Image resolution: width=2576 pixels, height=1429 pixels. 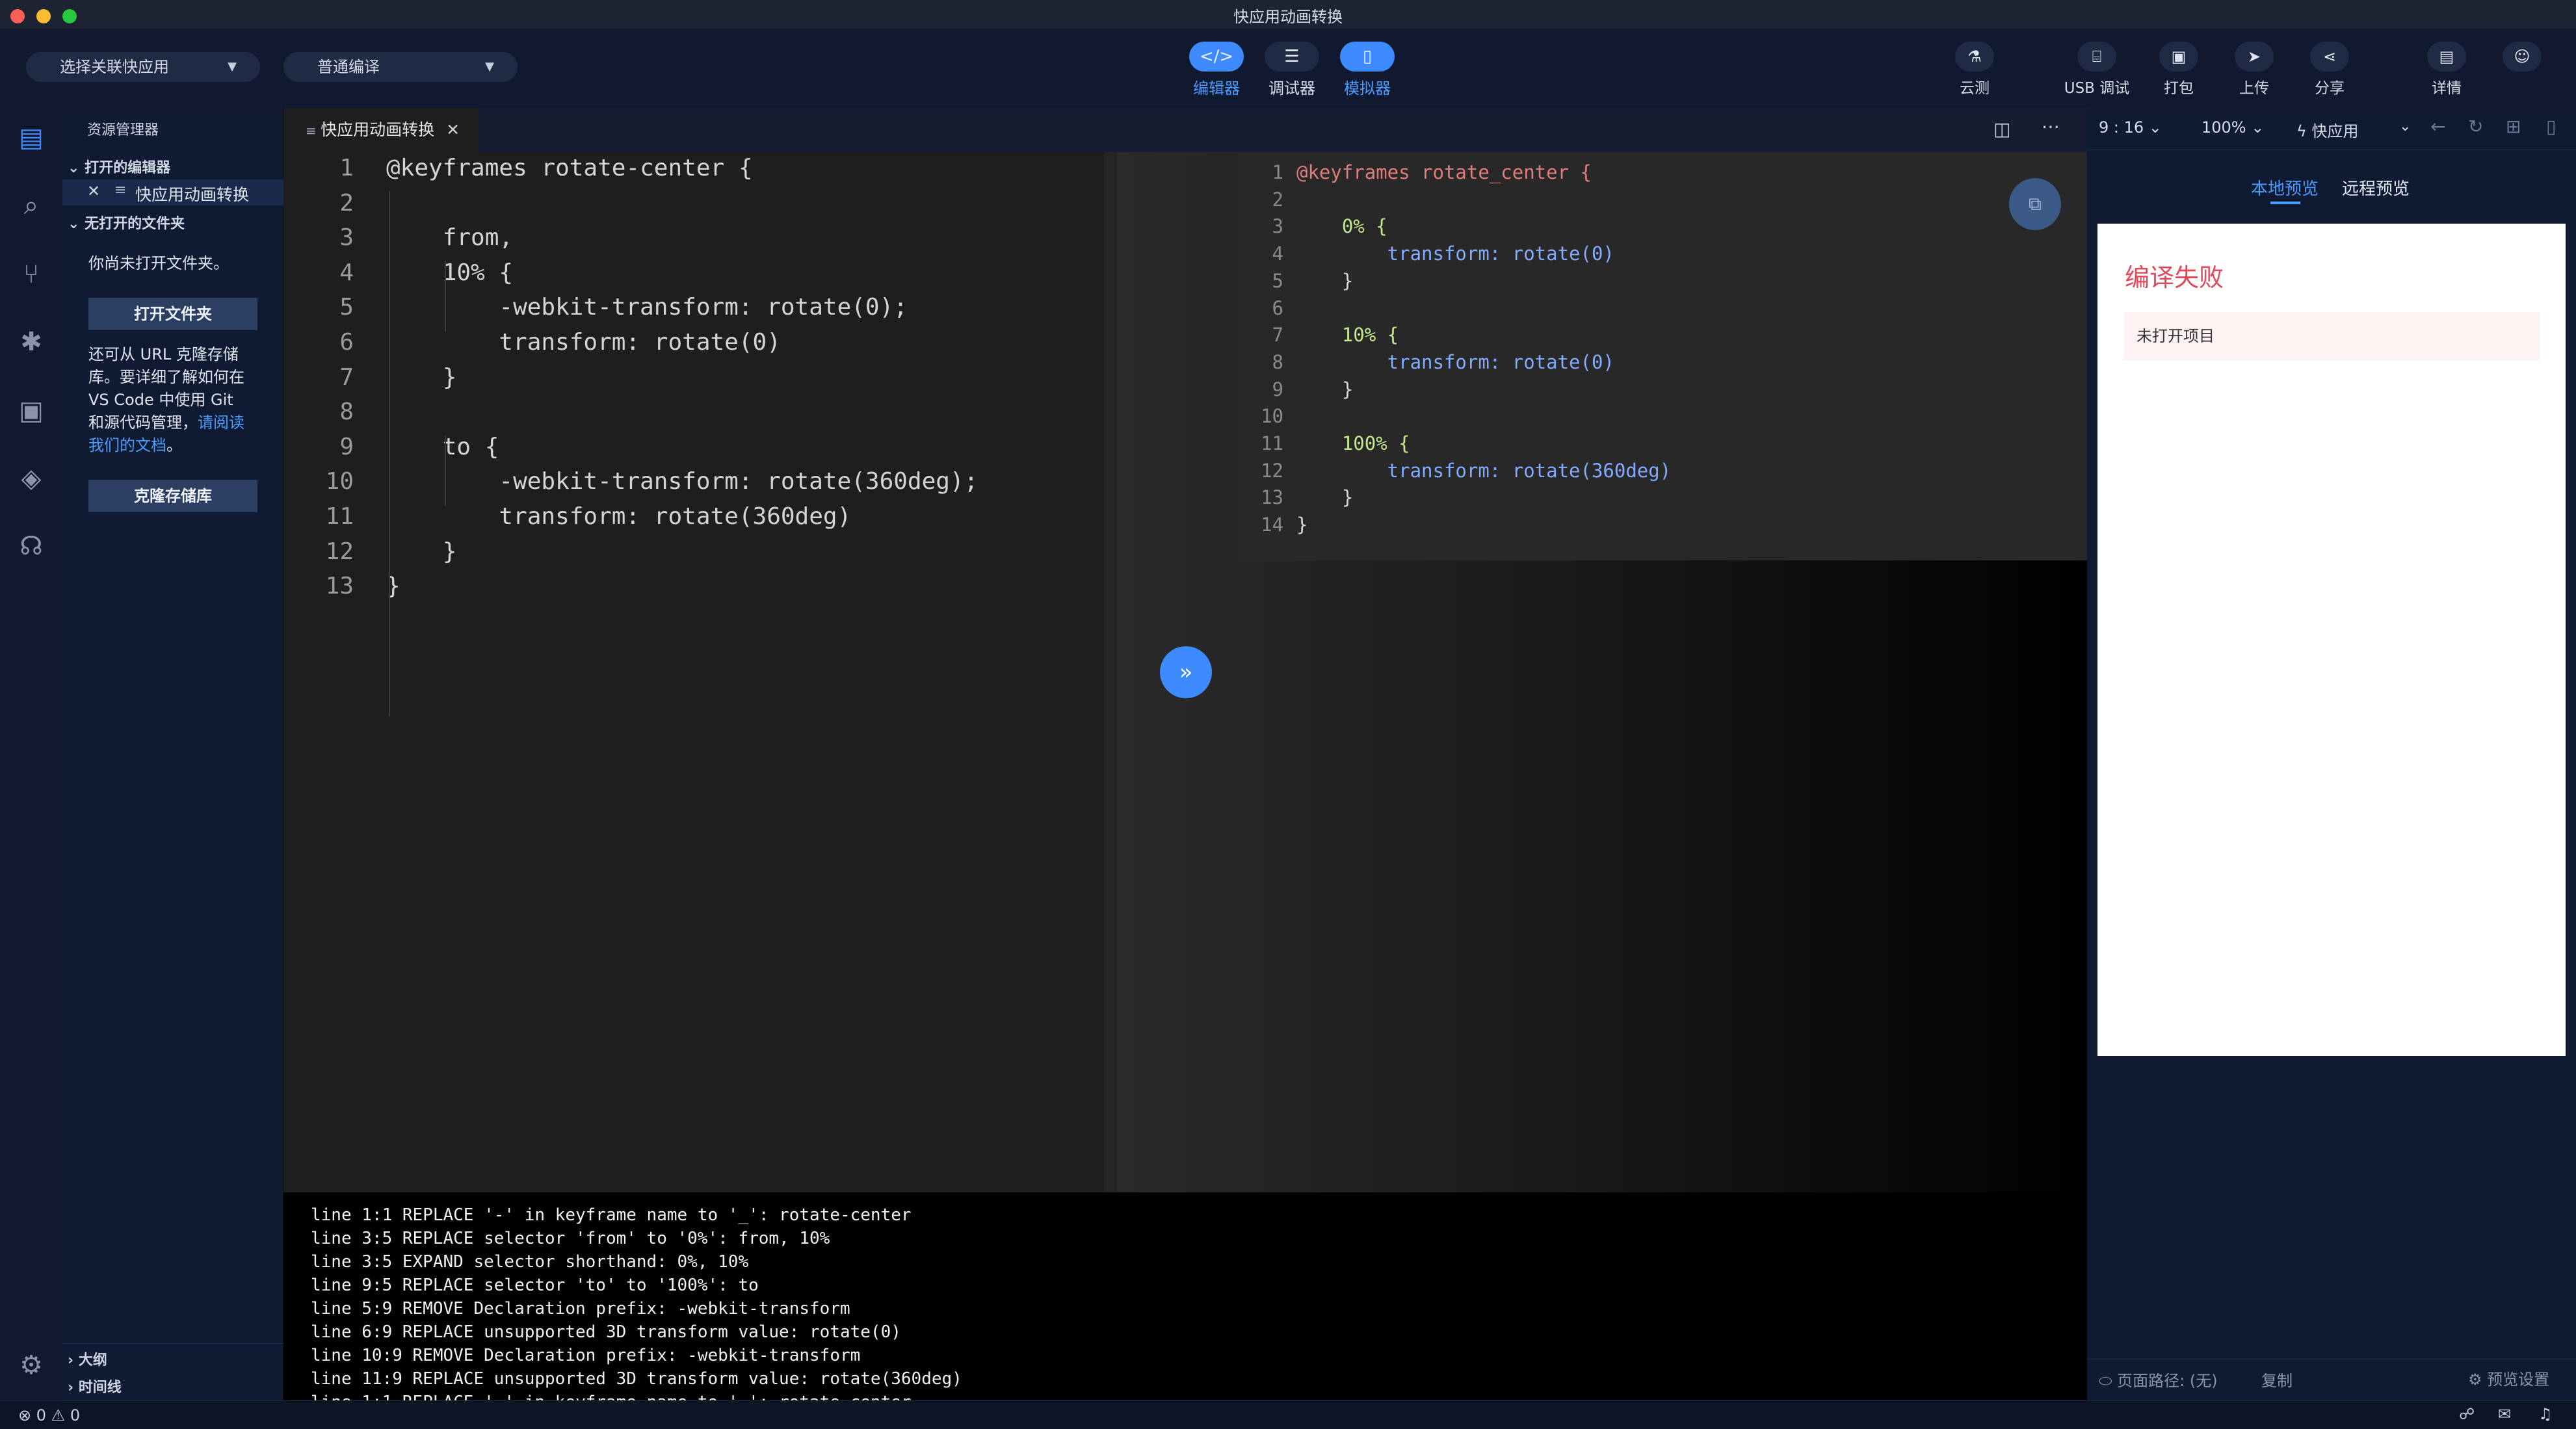 I want to click on cloud-test-label: 云测, so click(x=1975, y=88).